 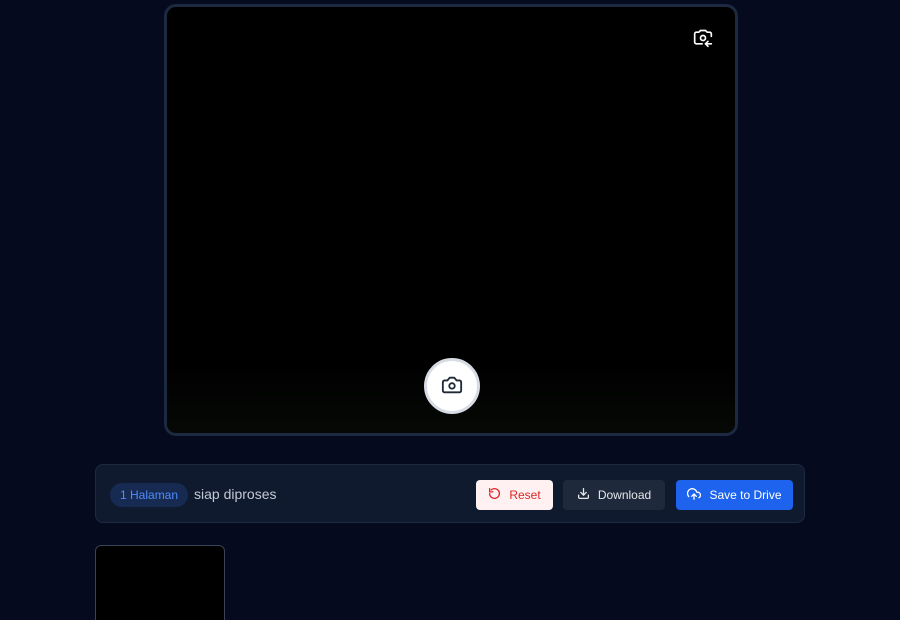 I want to click on save-to-drive-label: Save to Drive, so click(x=745, y=495).